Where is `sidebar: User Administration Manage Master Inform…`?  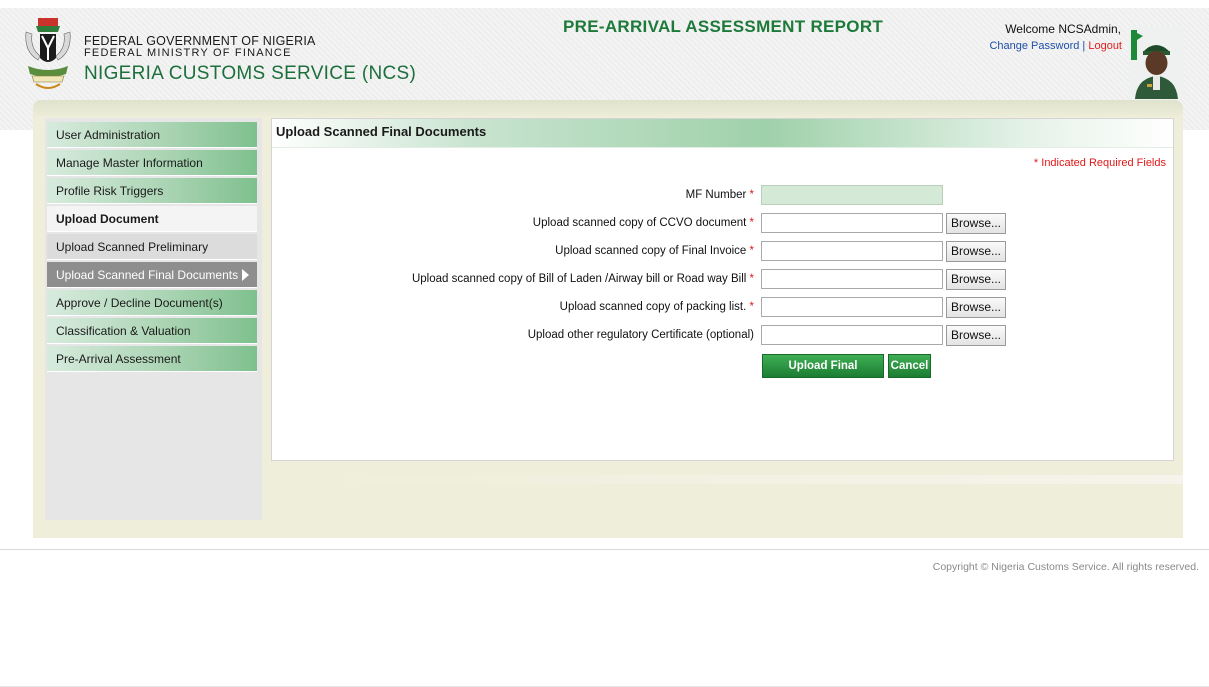 sidebar: User Administration Manage Master Inform… is located at coordinates (153, 319).